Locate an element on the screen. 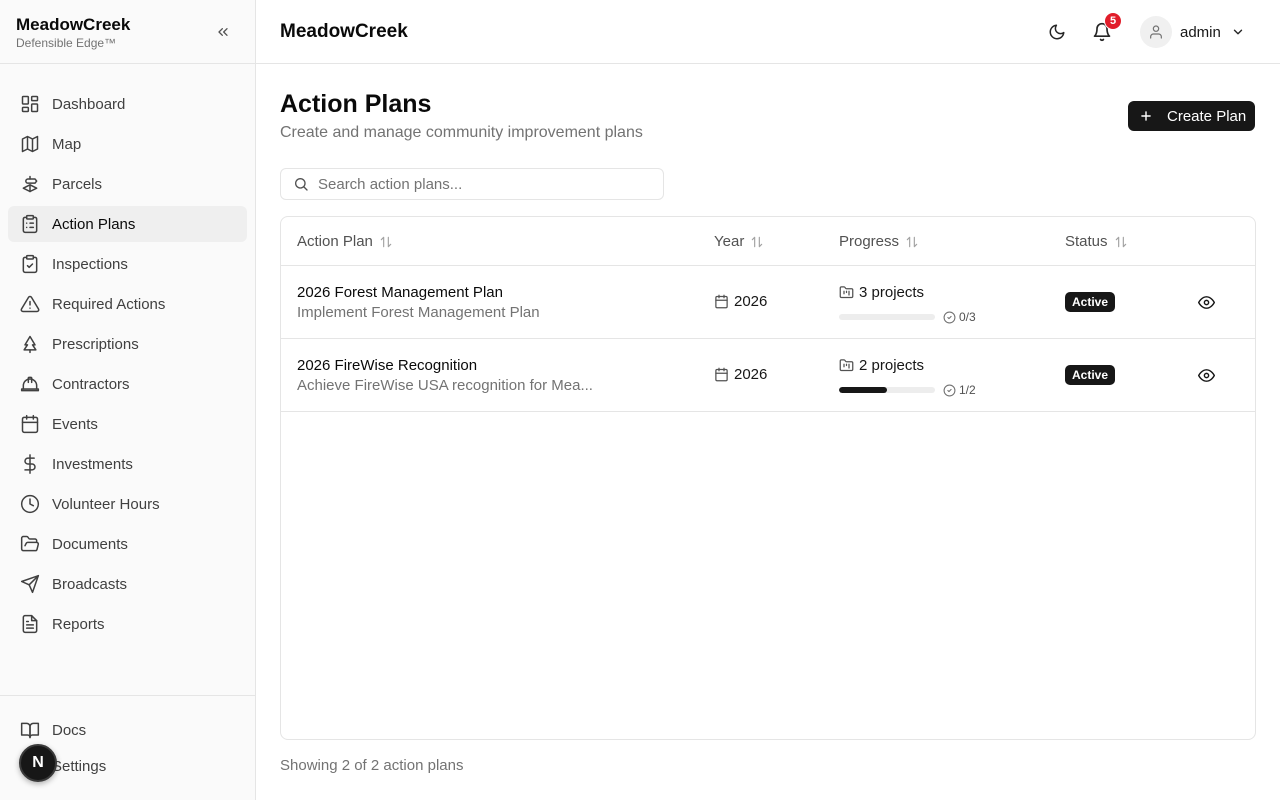  plan-projects: 2 projects is located at coordinates (881, 365).